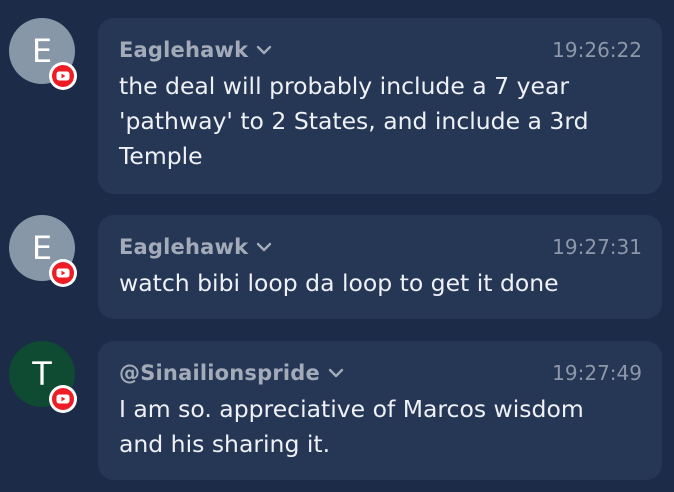 Image resolution: width=674 pixels, height=492 pixels. Describe the element at coordinates (380, 373) in the screenshot. I see `message-header: @Sinailionspride 19:27:49` at that location.